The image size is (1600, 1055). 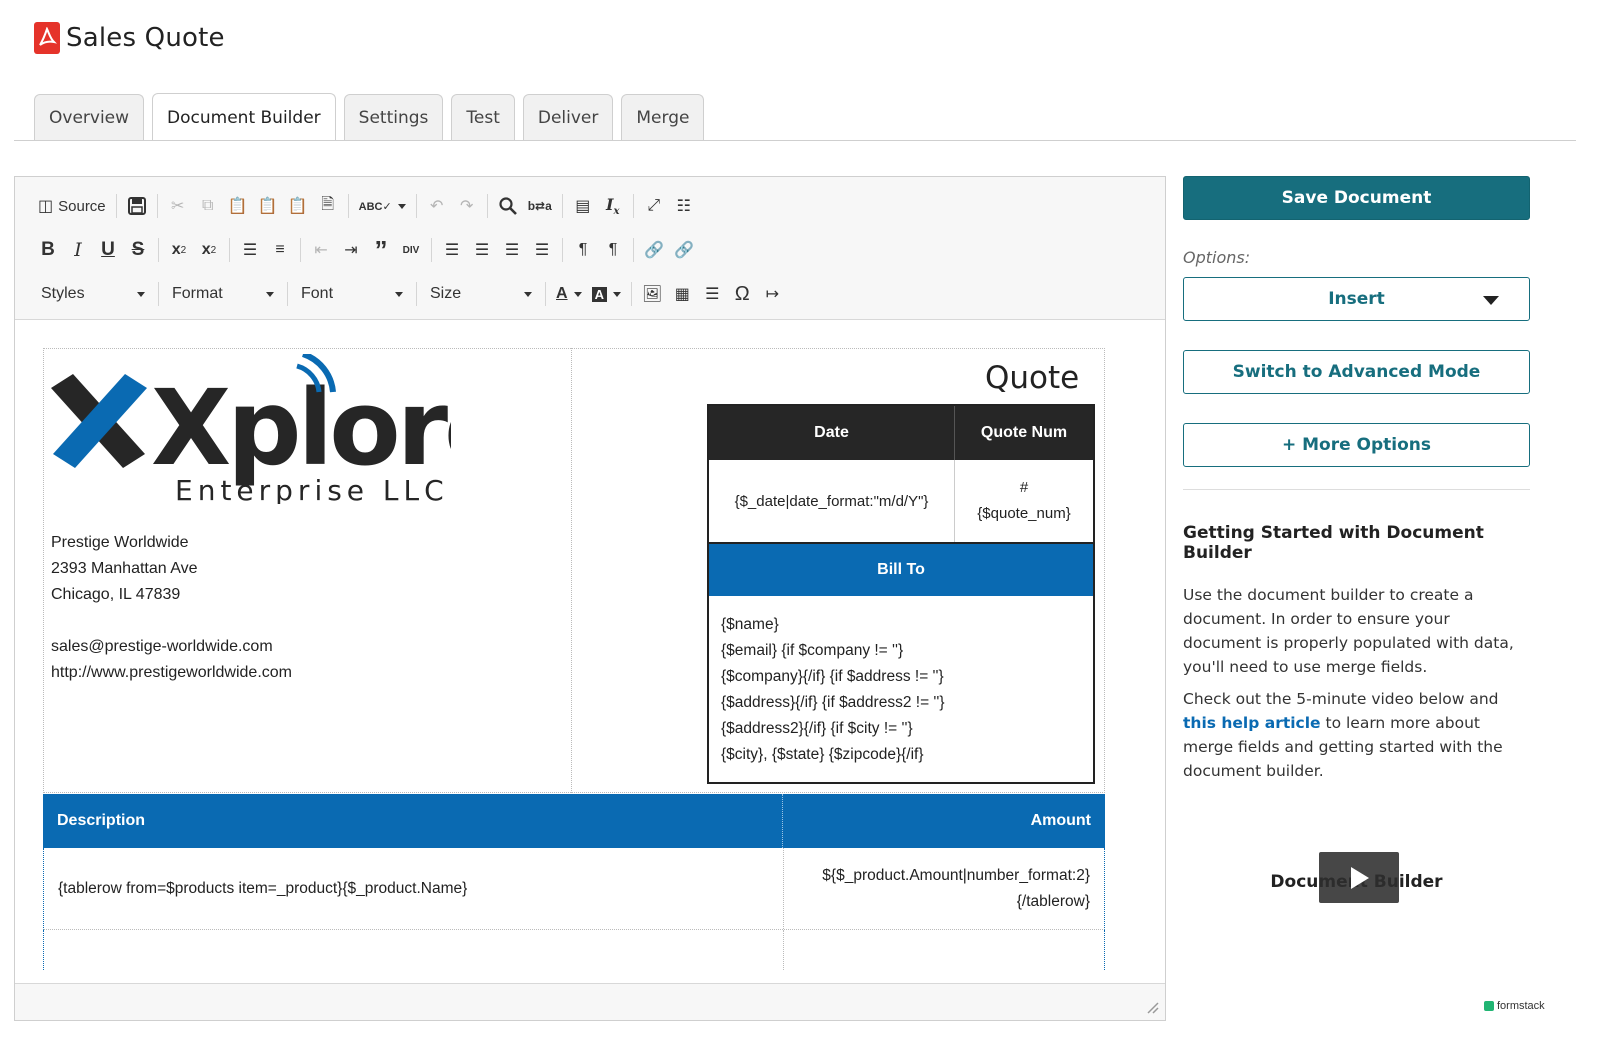 What do you see at coordinates (393, 117) in the screenshot?
I see `tab-settings: Settings` at bounding box center [393, 117].